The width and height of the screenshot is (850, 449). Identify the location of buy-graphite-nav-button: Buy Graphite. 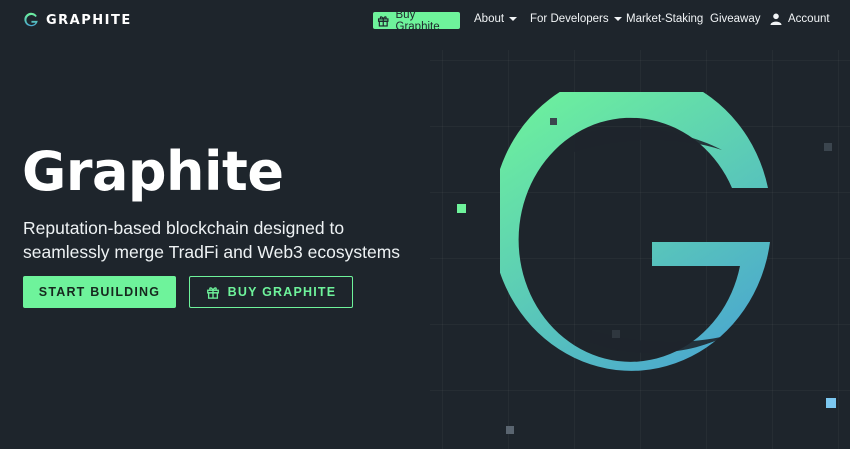
(416, 21).